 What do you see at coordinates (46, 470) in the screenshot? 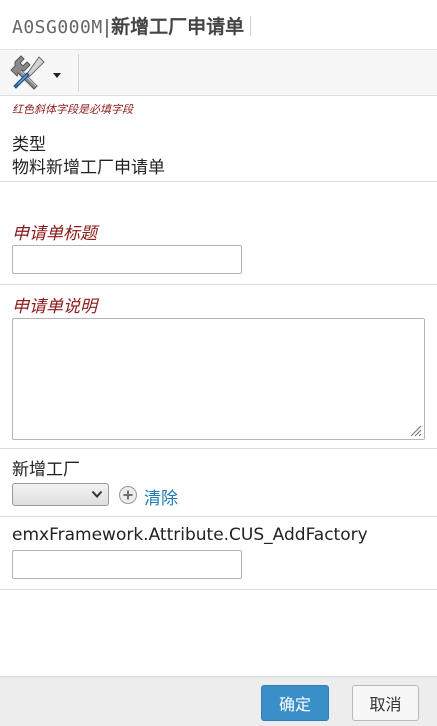
I see `factory-label: 新增工厂` at bounding box center [46, 470].